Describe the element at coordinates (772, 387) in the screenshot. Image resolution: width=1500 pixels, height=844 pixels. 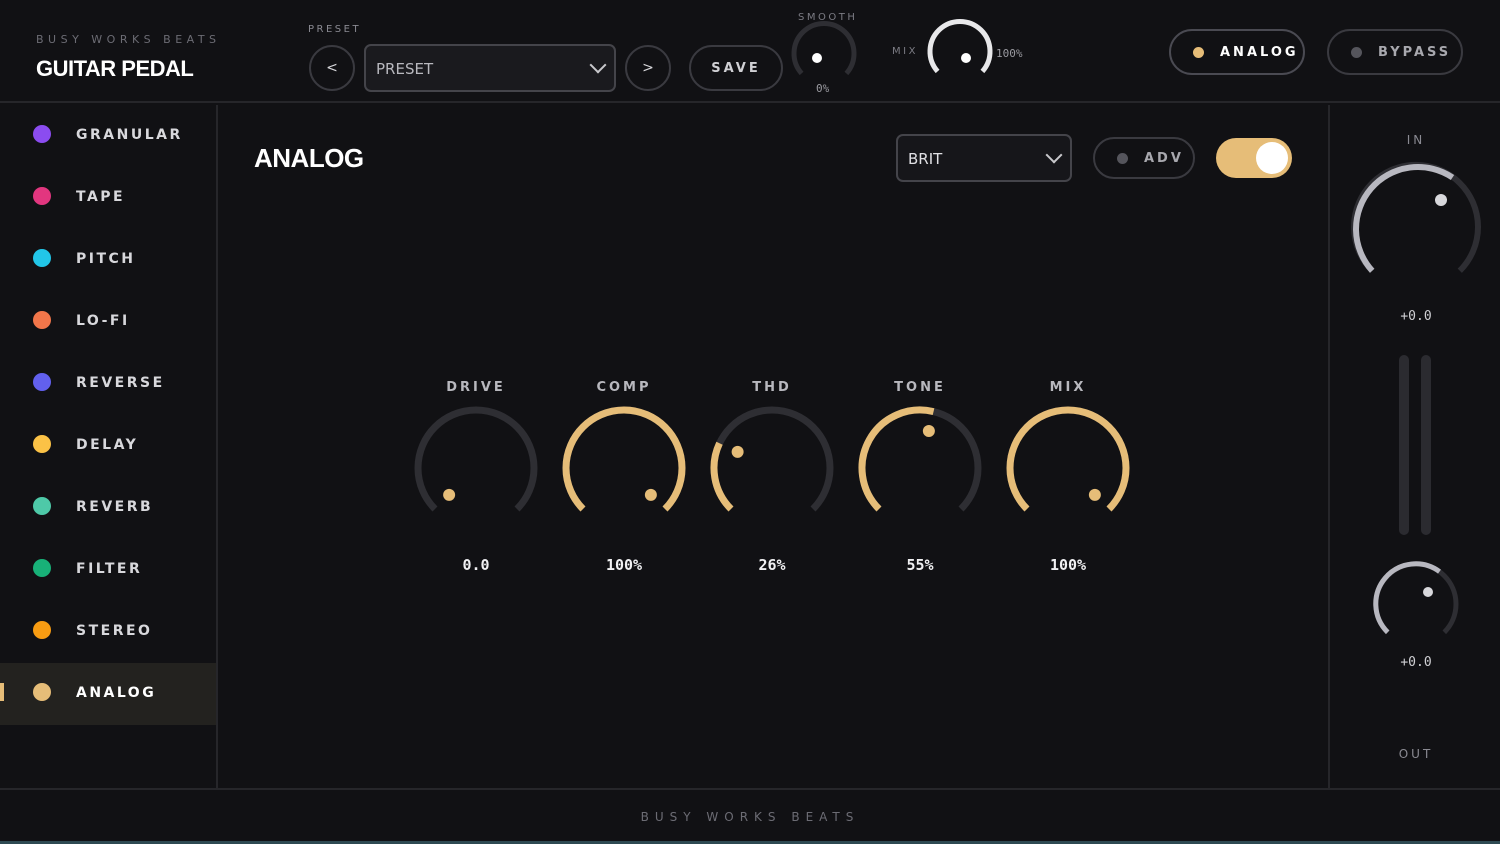
I see `knob-label: THD` at that location.